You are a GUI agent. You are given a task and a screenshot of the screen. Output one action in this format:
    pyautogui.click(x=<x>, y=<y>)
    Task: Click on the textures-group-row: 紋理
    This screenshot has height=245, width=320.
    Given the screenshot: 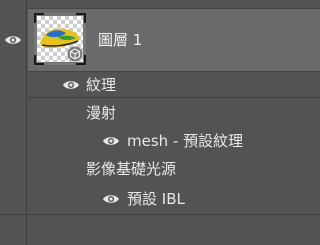 What is the action you would take?
    pyautogui.click(x=174, y=85)
    